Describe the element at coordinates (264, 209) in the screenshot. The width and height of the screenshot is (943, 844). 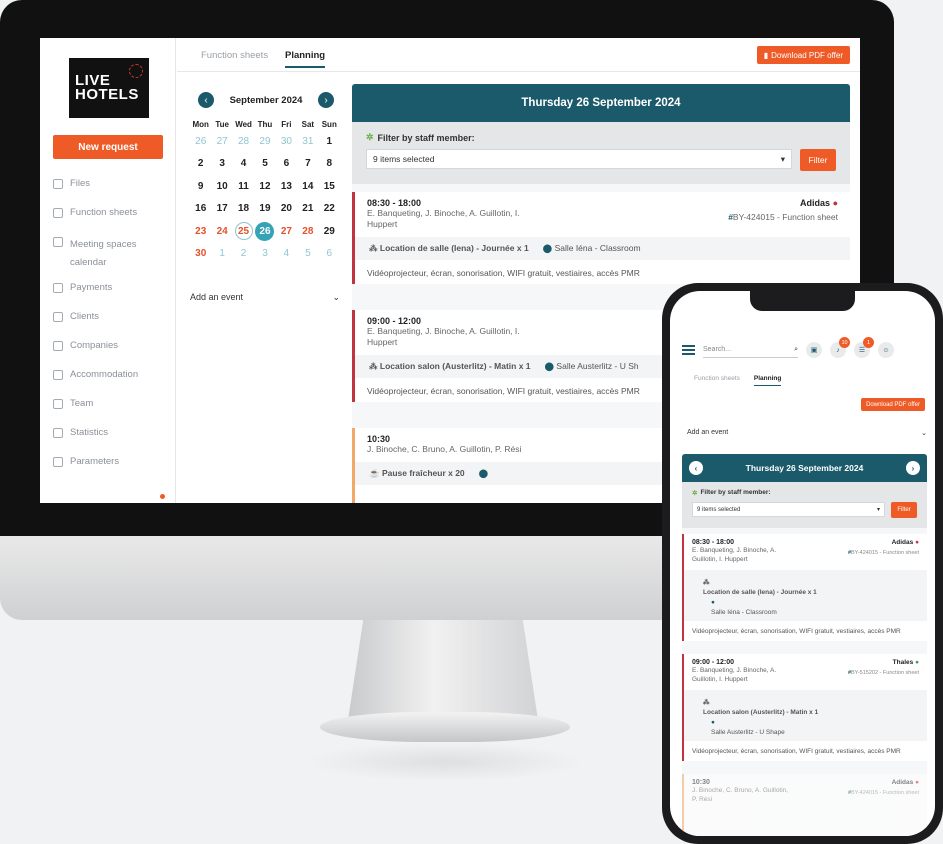
I see `calendar-day: 19` at that location.